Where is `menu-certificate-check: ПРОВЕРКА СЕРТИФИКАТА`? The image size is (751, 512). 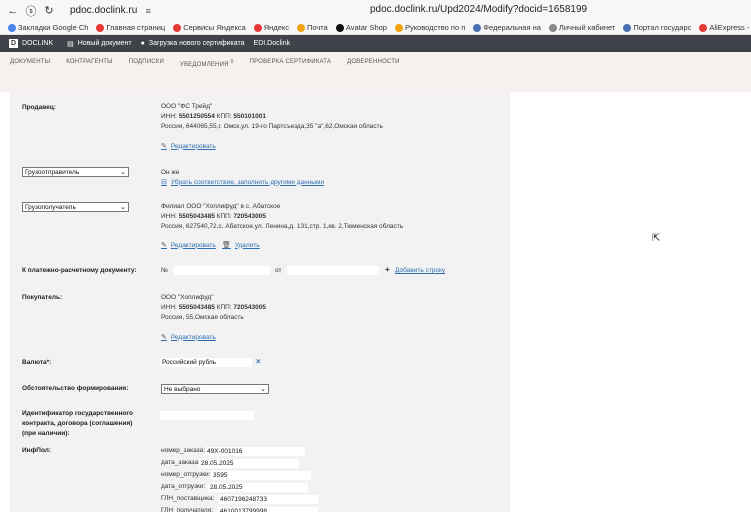 menu-certificate-check: ПРОВЕРКА СЕРТИФИКАТА is located at coordinates (290, 62).